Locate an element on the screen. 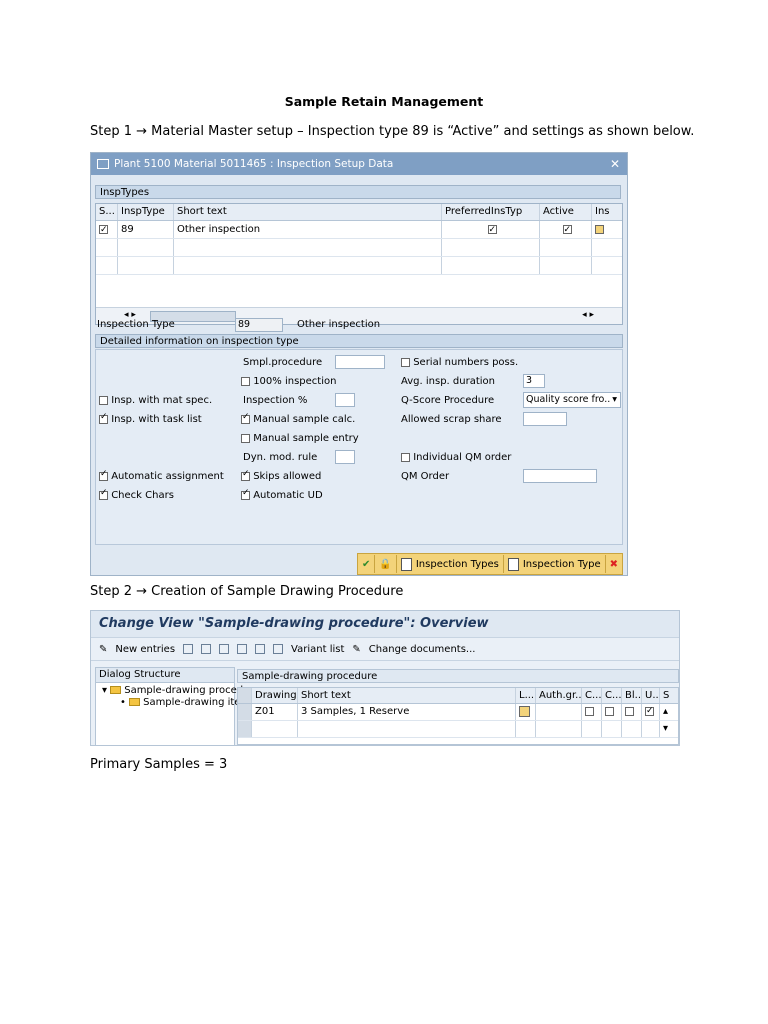 Image resolution: width=768 pixels, height=1024 pixels. col-s: S is located at coordinates (669, 695).